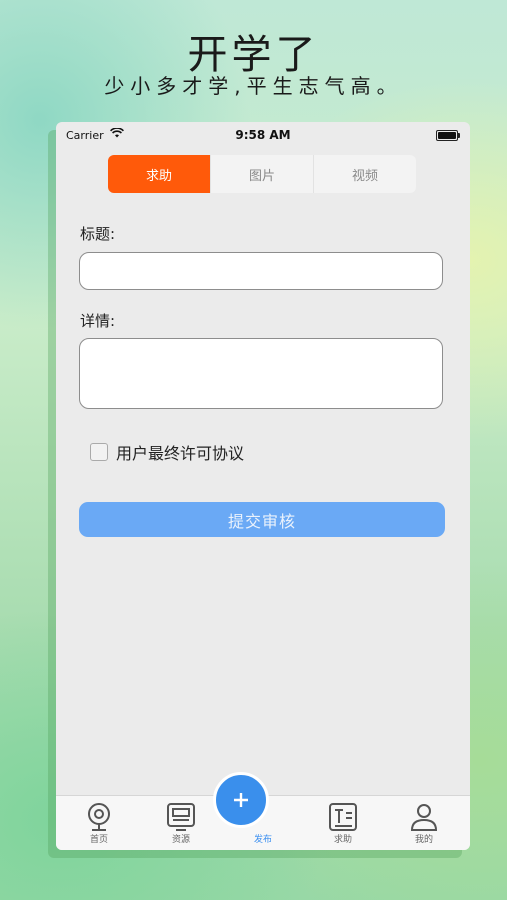 This screenshot has width=507, height=900. I want to click on text-icon, so click(343, 817).